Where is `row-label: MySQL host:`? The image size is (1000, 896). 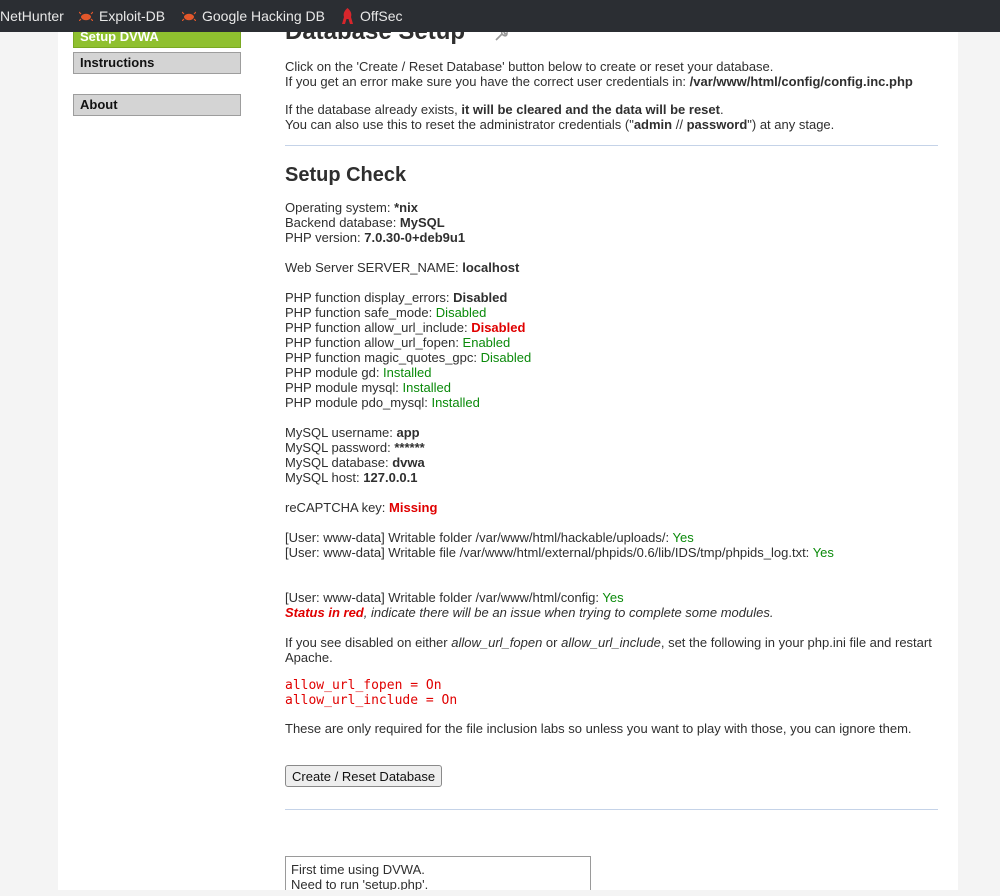 row-label: MySQL host: is located at coordinates (324, 477).